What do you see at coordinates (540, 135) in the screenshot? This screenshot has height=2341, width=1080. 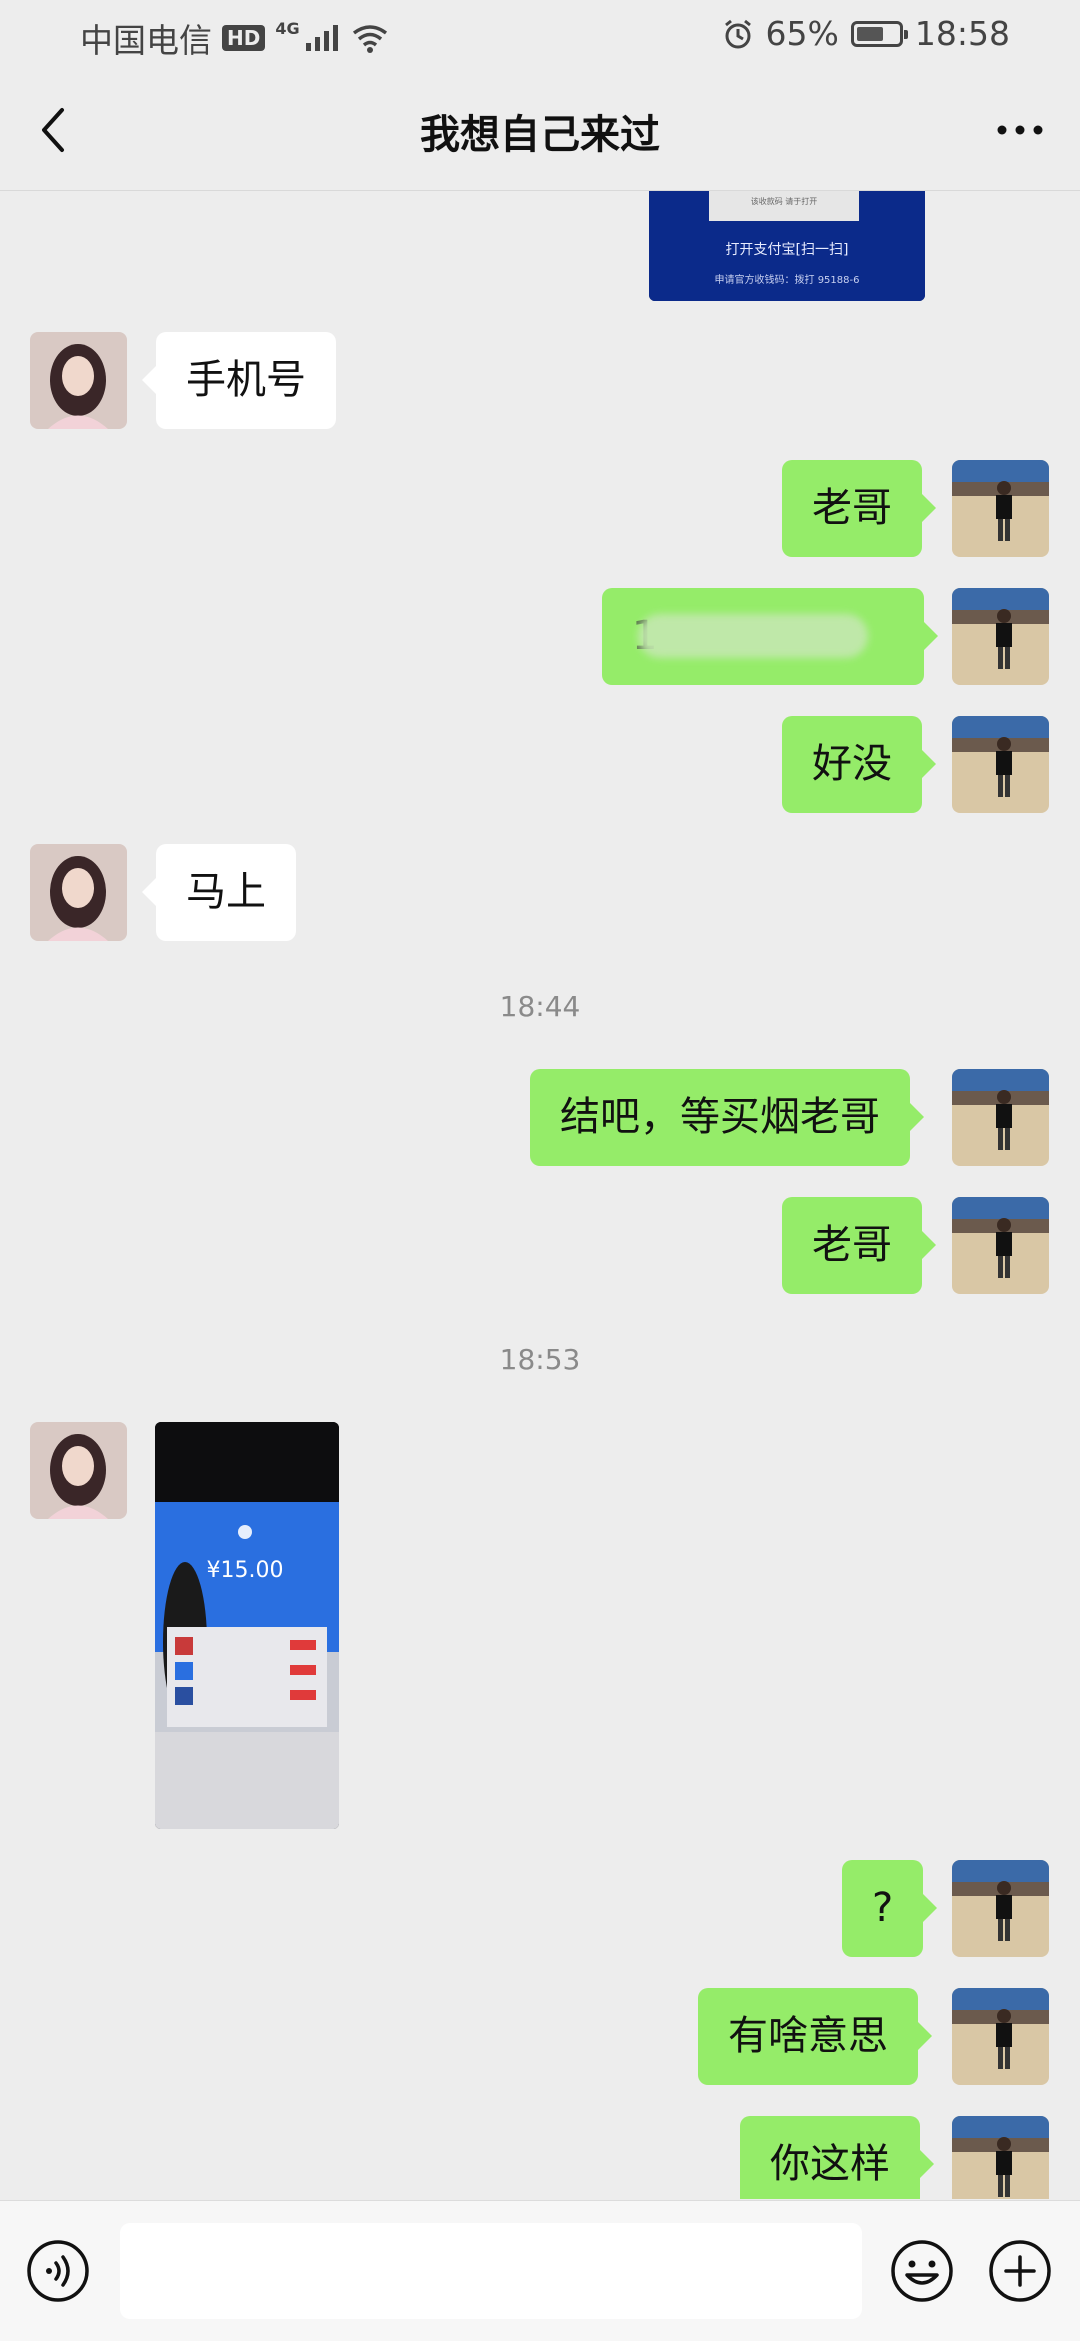 I see `chat-title: 我想自己来过` at bounding box center [540, 135].